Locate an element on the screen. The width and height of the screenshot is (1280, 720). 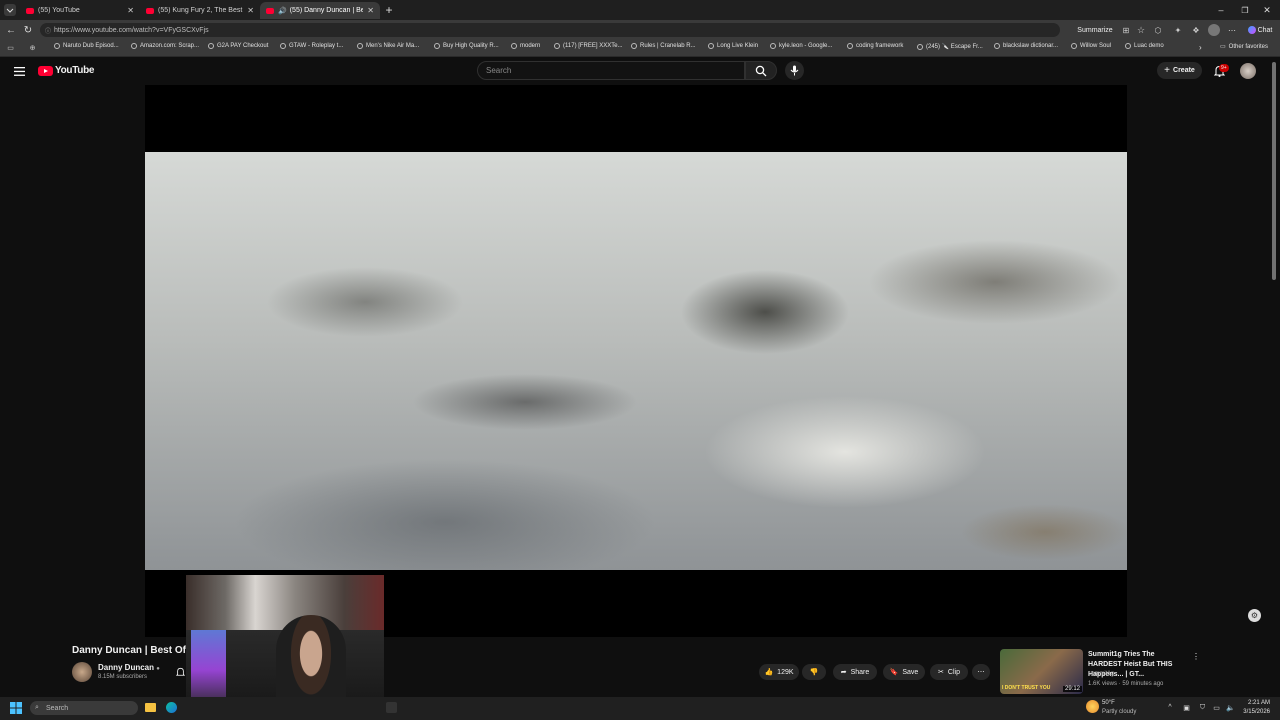
recommendation-meta: 1.6K views · 59 minutes ago is located at coordinates (1126, 684).